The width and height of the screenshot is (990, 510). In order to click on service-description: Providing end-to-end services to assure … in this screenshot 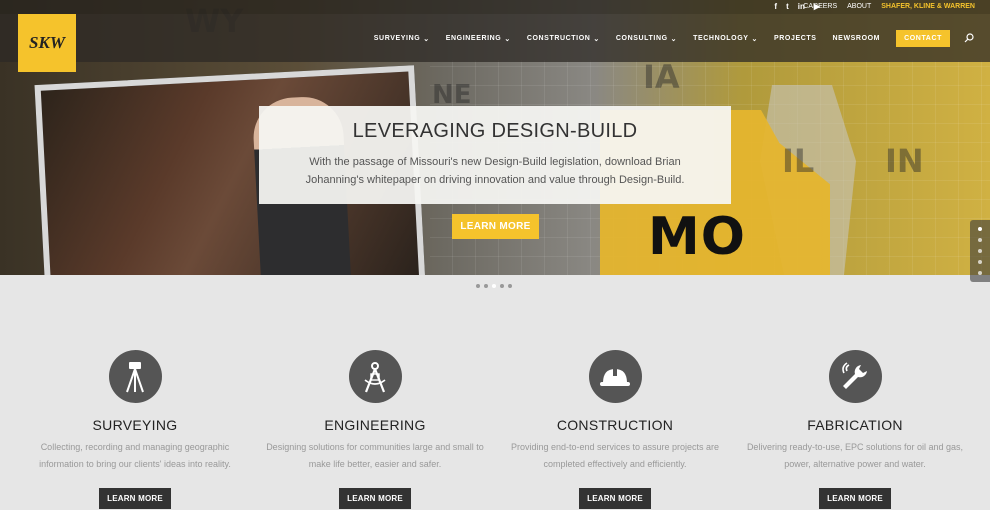, I will do `click(615, 455)`.